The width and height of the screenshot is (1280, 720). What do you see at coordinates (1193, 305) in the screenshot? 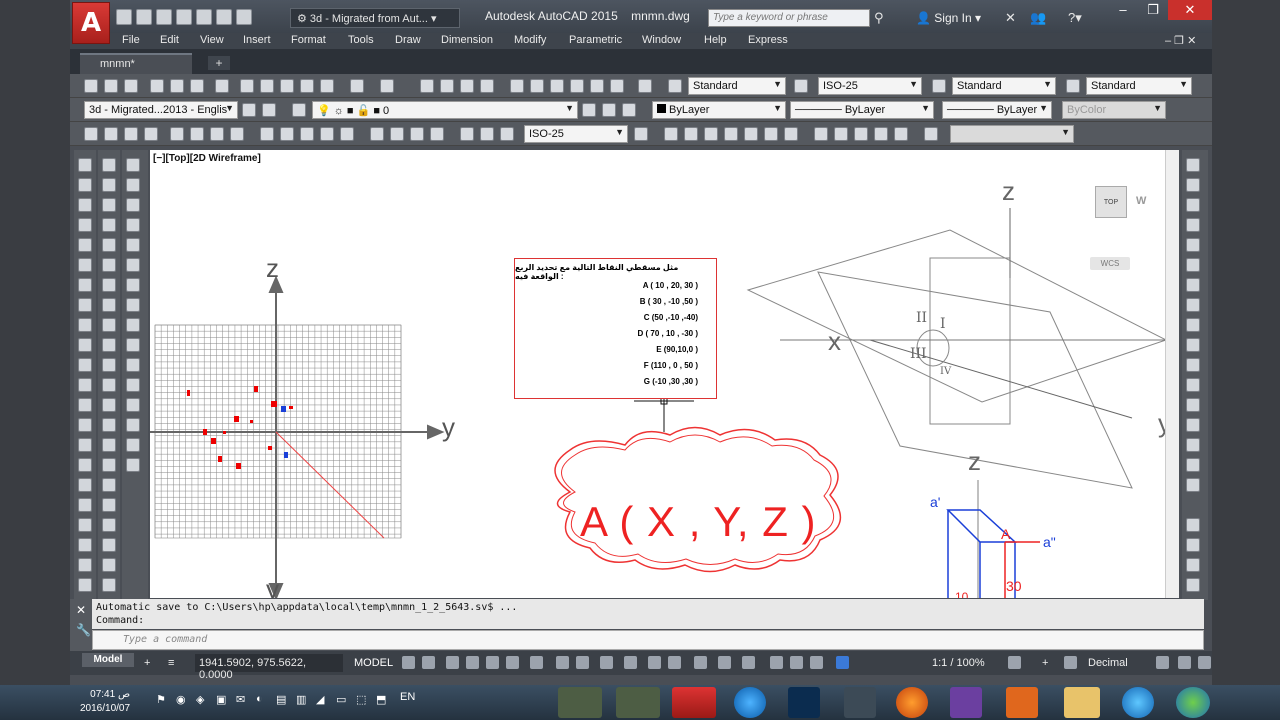
I see `scale-icon` at bounding box center [1193, 305].